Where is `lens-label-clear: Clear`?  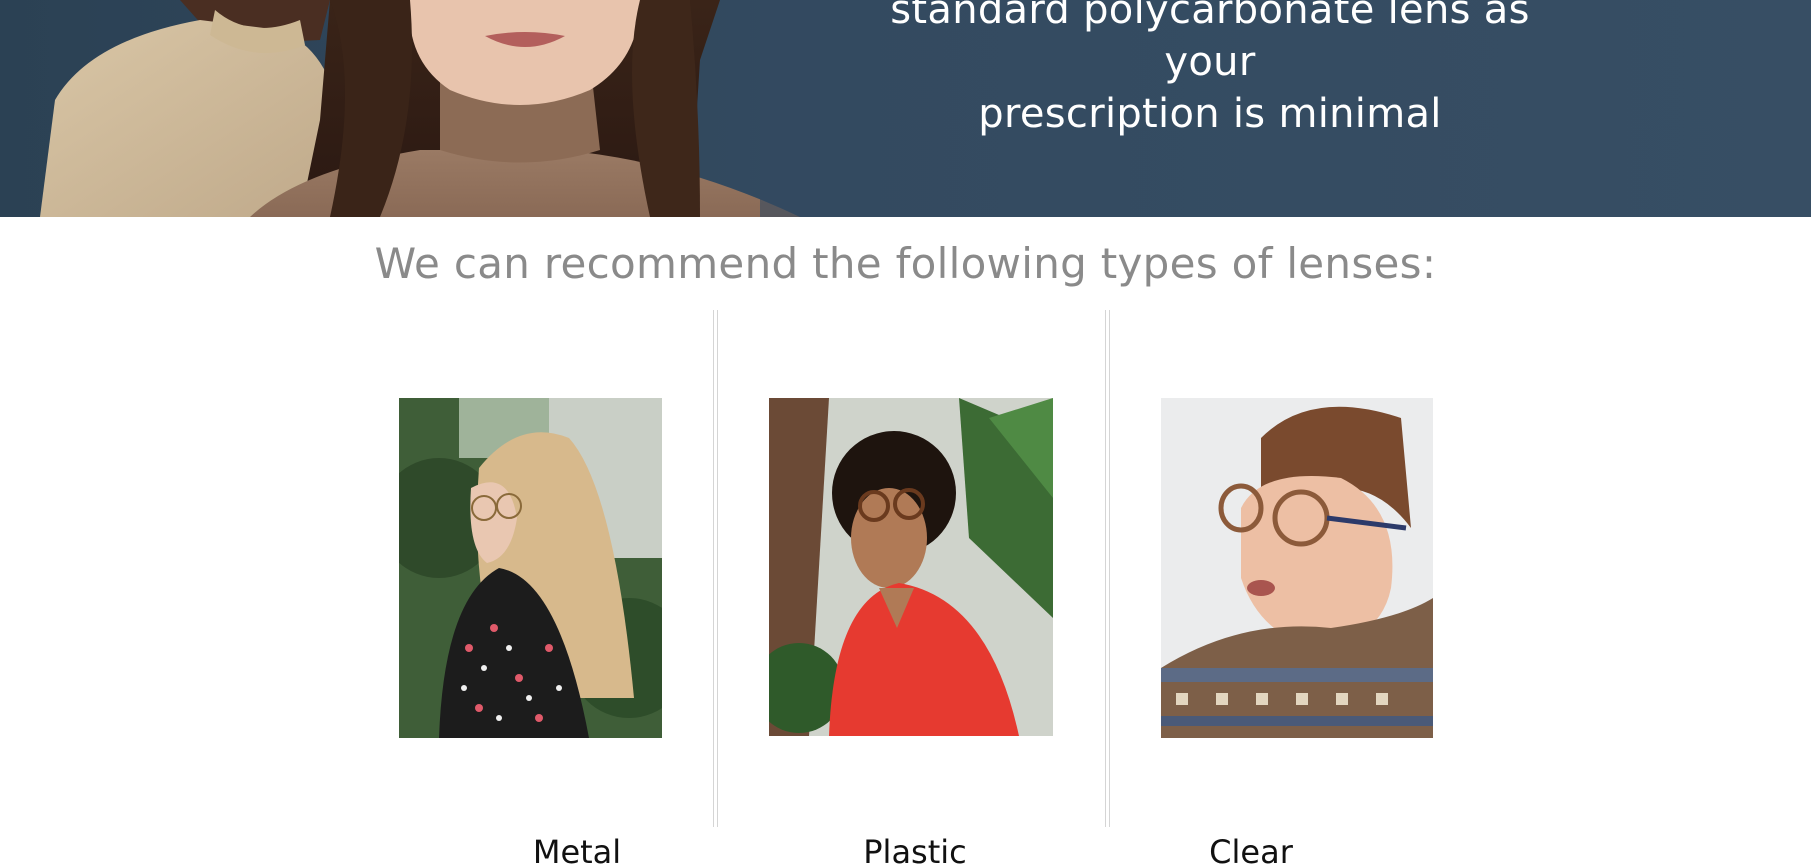
lens-label-clear: Clear is located at coordinates (1251, 846).